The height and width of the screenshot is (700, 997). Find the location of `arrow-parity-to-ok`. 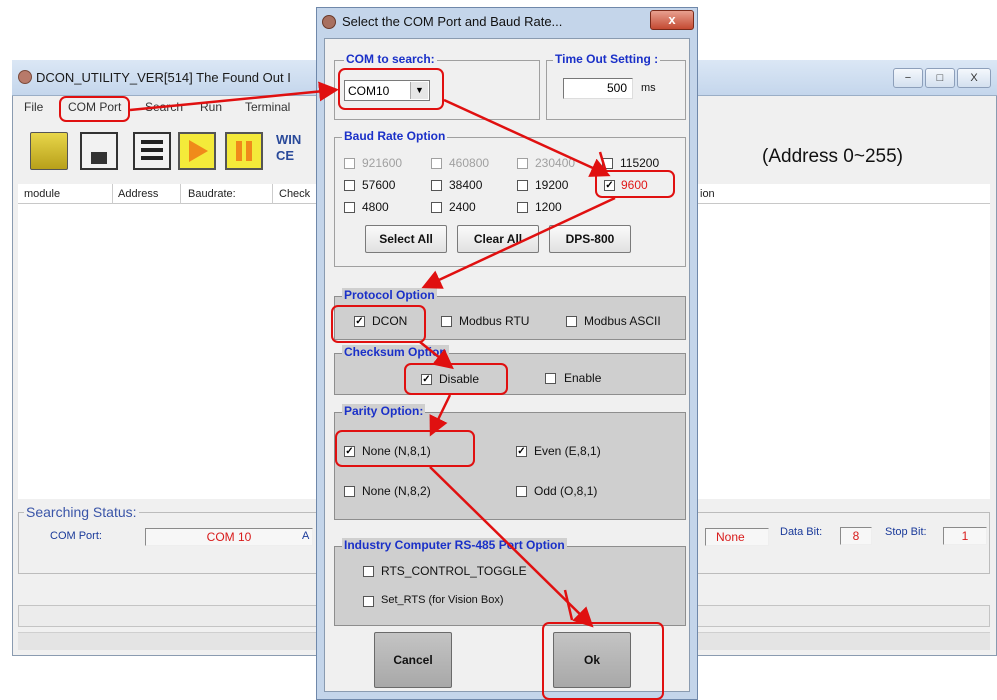

arrow-parity-to-ok is located at coordinates (511, 547).